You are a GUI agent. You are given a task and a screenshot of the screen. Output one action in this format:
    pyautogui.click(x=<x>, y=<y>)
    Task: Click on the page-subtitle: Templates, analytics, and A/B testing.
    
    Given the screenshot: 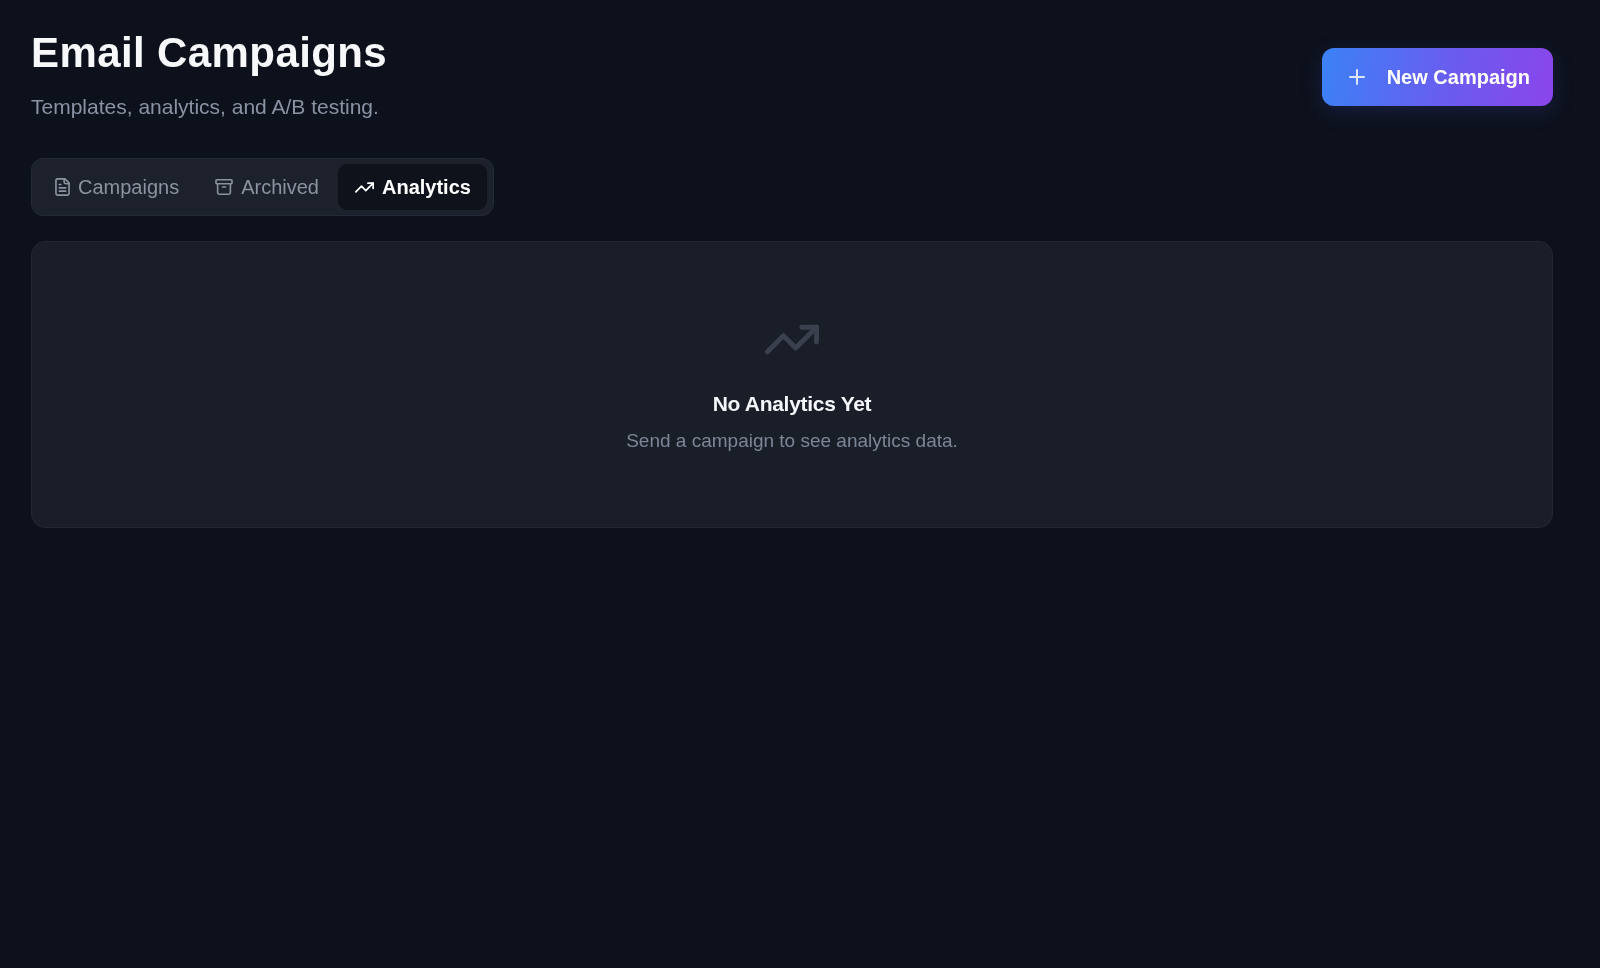 What is the action you would take?
    pyautogui.click(x=205, y=107)
    